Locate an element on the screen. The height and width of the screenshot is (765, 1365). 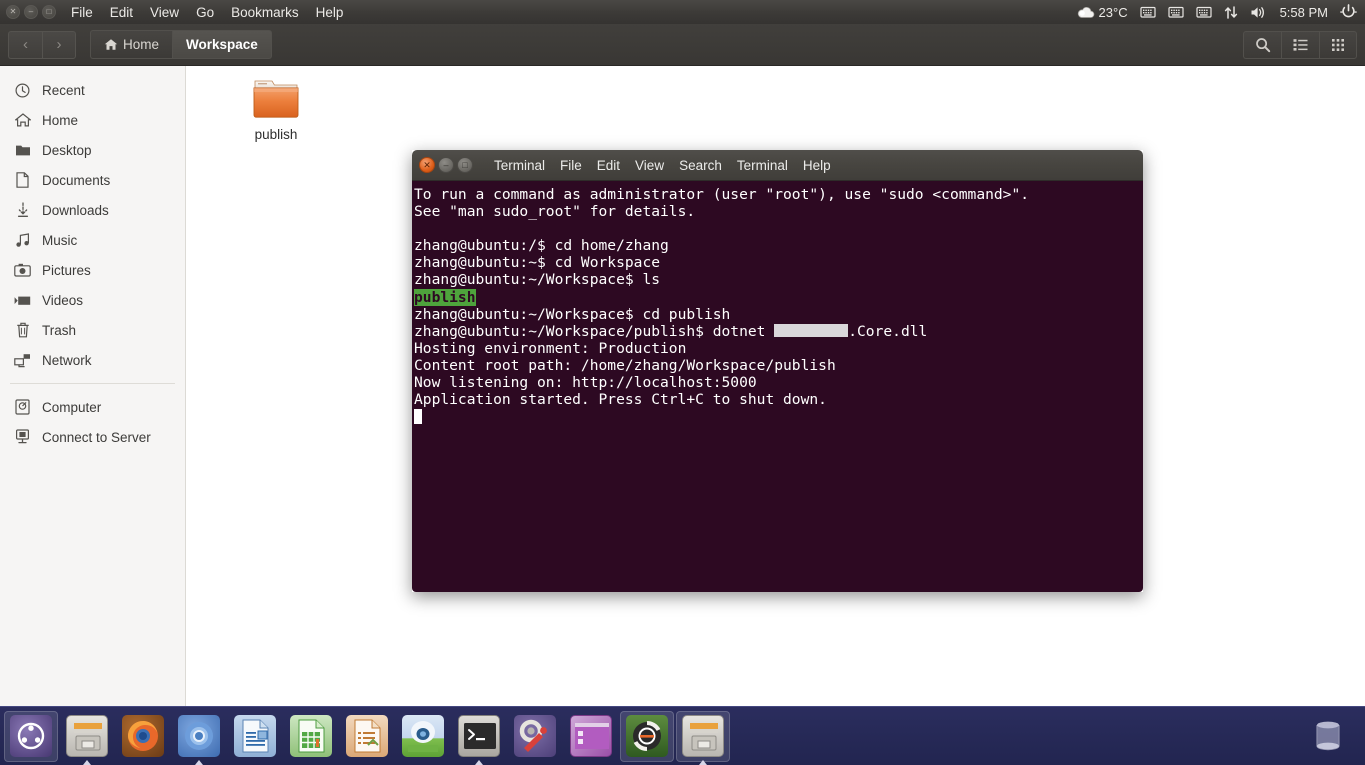
ubuntu-dash-icon is located at coordinates (31, 736).